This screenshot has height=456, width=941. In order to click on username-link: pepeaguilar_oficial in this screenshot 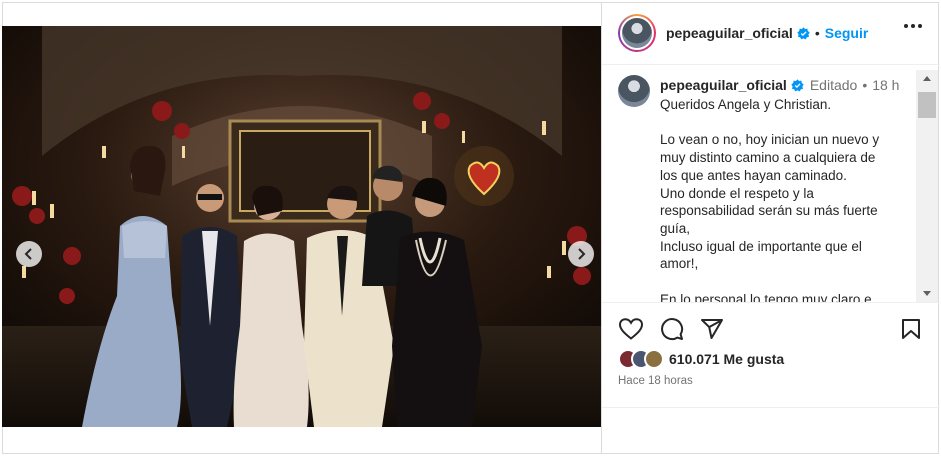, I will do `click(729, 33)`.